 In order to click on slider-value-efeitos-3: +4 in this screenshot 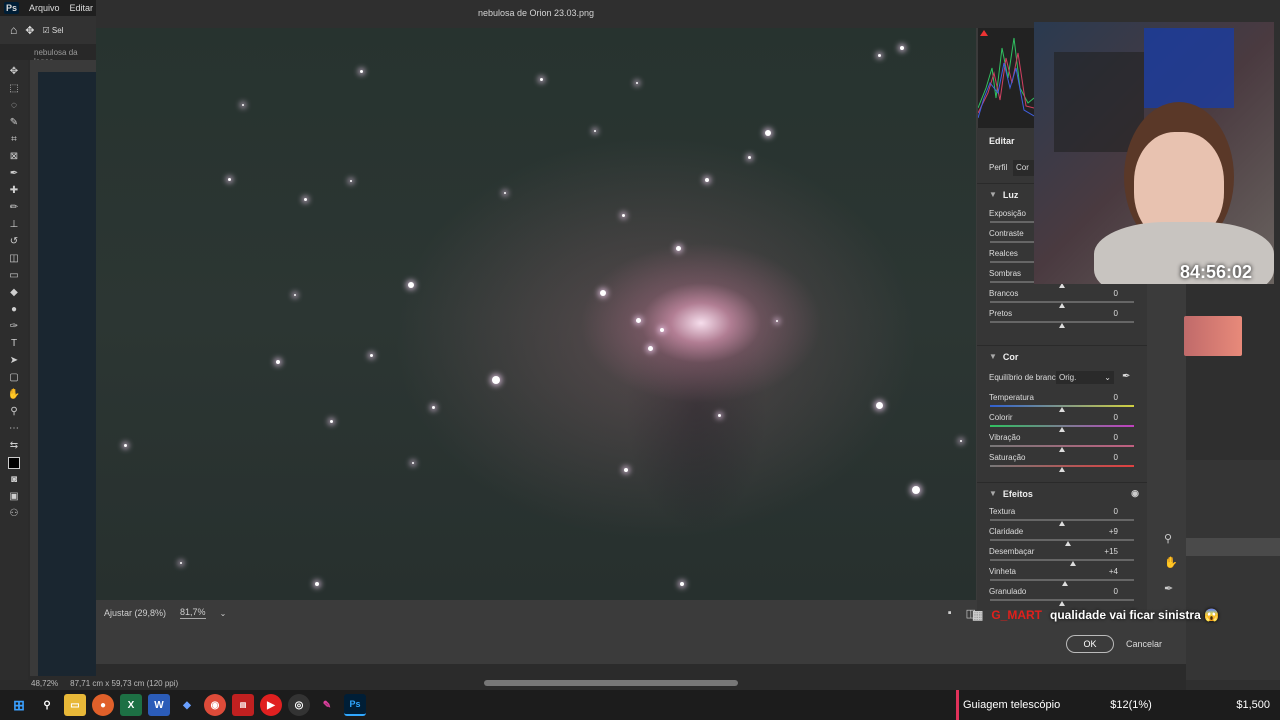, I will do `click(1103, 571)`.